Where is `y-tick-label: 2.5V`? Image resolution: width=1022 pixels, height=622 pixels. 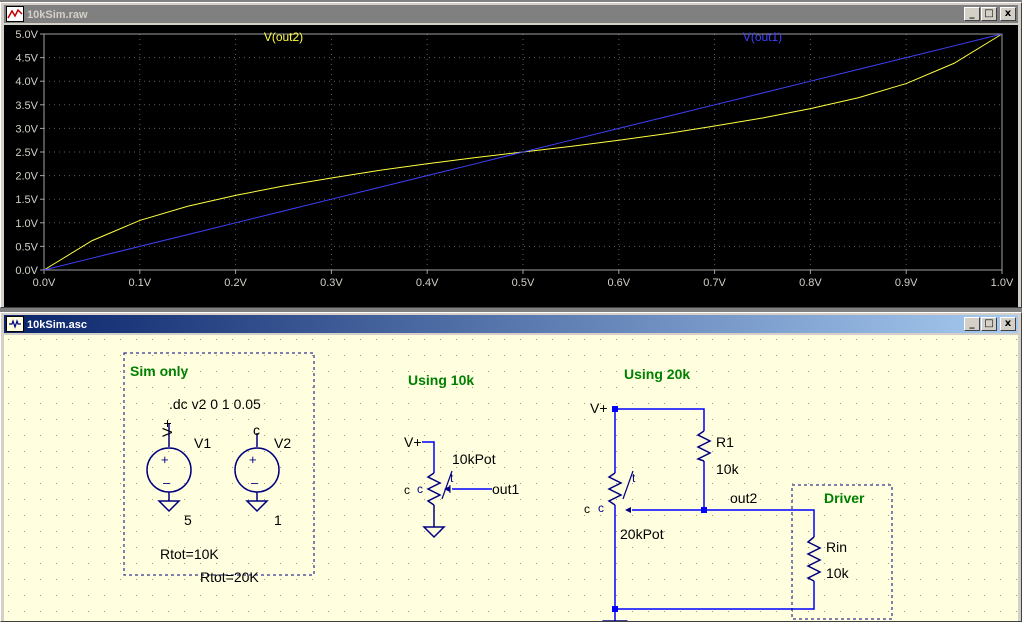 y-tick-label: 2.5V is located at coordinates (26, 153).